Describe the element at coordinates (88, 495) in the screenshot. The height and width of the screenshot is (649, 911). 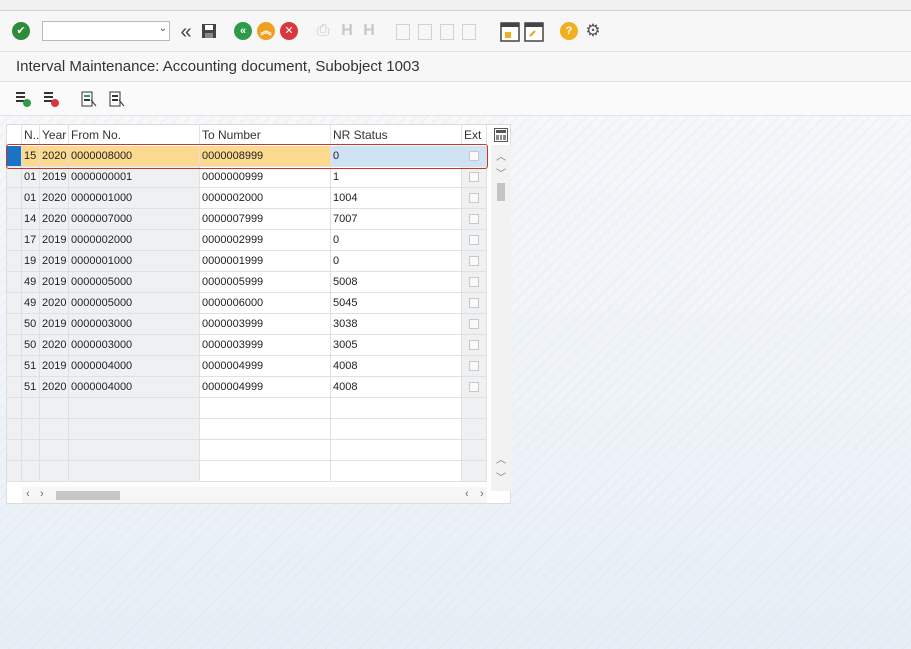
I see `h-scroll-thumb` at that location.